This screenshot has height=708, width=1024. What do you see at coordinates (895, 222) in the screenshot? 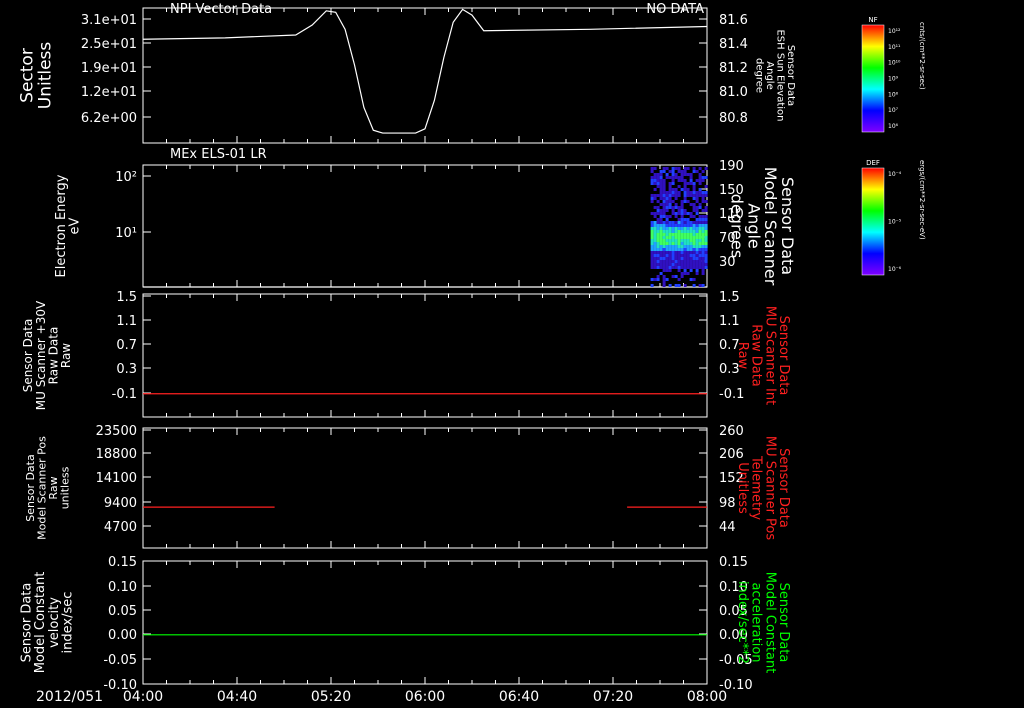
I see `colorbar-tick-label: 10⁻⁵` at bounding box center [895, 222].